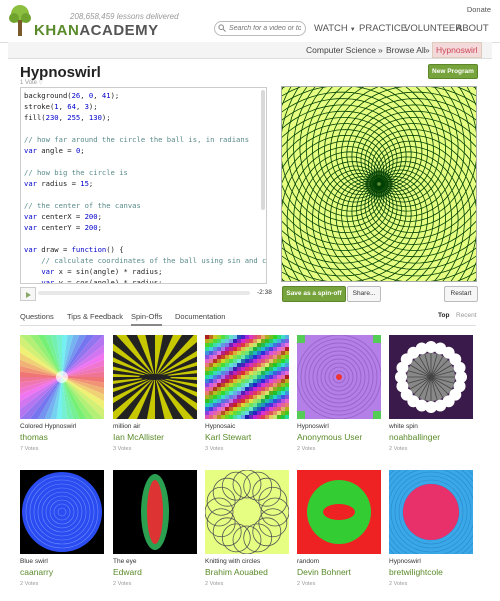  I want to click on play-icon, so click(28, 295).